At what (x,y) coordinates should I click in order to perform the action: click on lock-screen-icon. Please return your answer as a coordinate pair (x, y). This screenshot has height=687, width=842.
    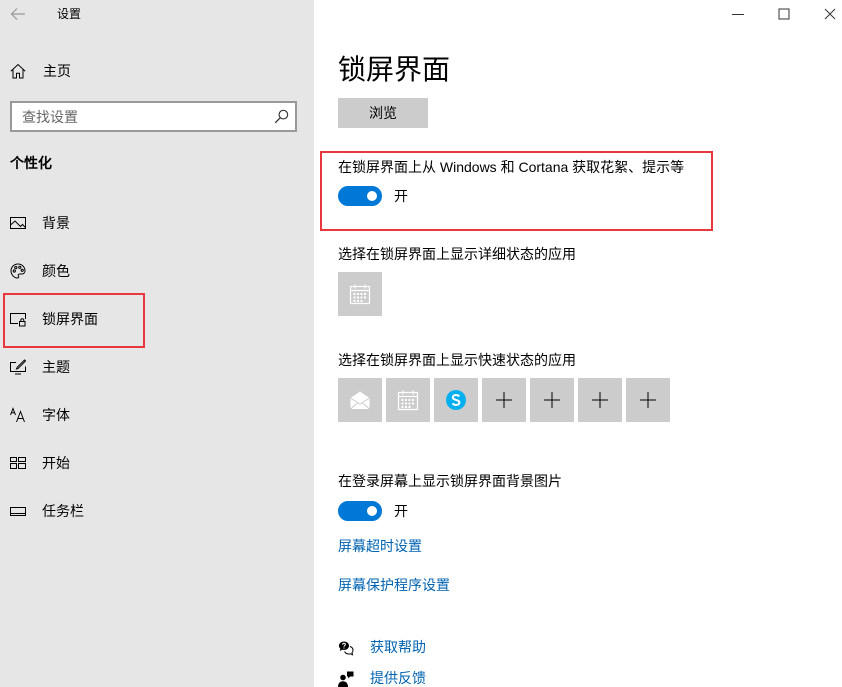
    Looking at the image, I should click on (18, 319).